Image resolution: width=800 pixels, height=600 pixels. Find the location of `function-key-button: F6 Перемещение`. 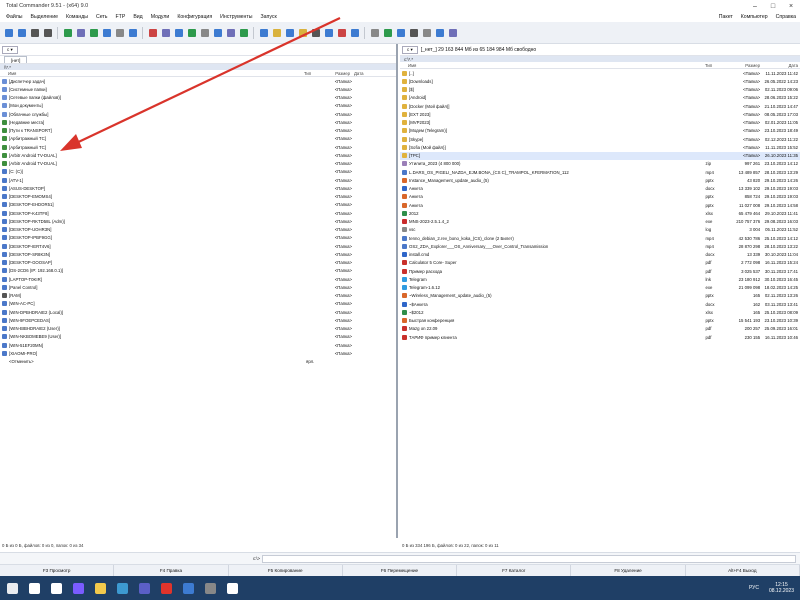

function-key-button: F6 Перемещение is located at coordinates (400, 570).